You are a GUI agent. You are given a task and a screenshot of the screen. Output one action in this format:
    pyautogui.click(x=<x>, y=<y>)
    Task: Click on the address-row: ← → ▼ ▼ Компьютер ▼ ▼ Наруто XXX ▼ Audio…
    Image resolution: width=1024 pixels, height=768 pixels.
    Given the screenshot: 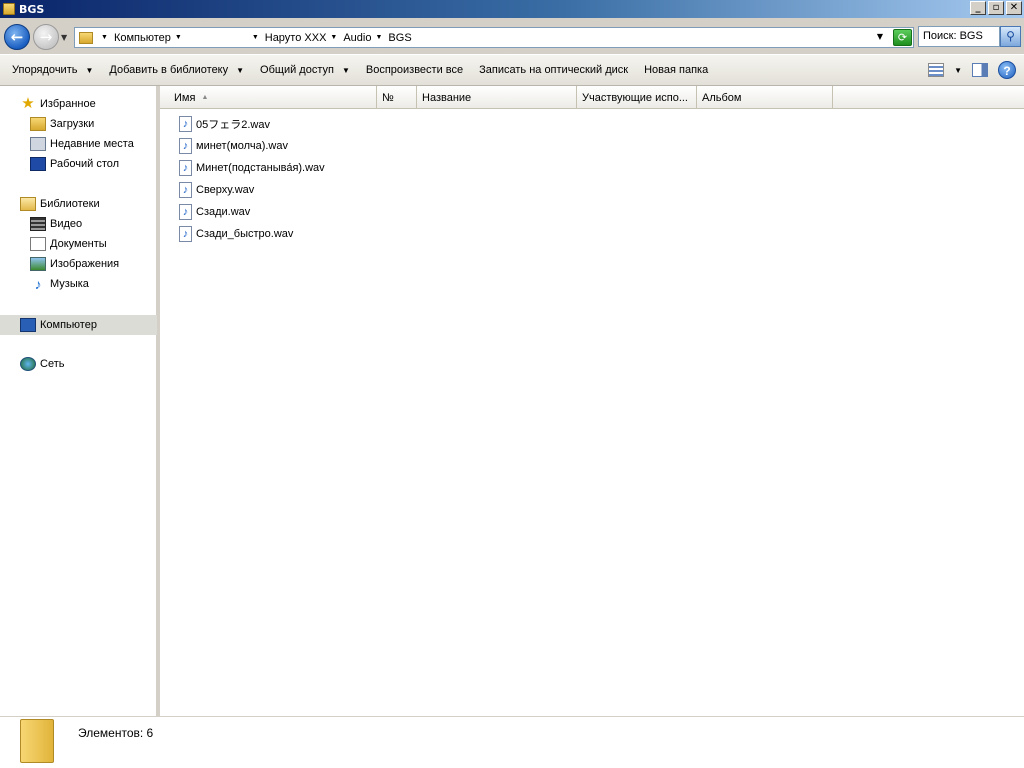 What is the action you would take?
    pyautogui.click(x=512, y=36)
    